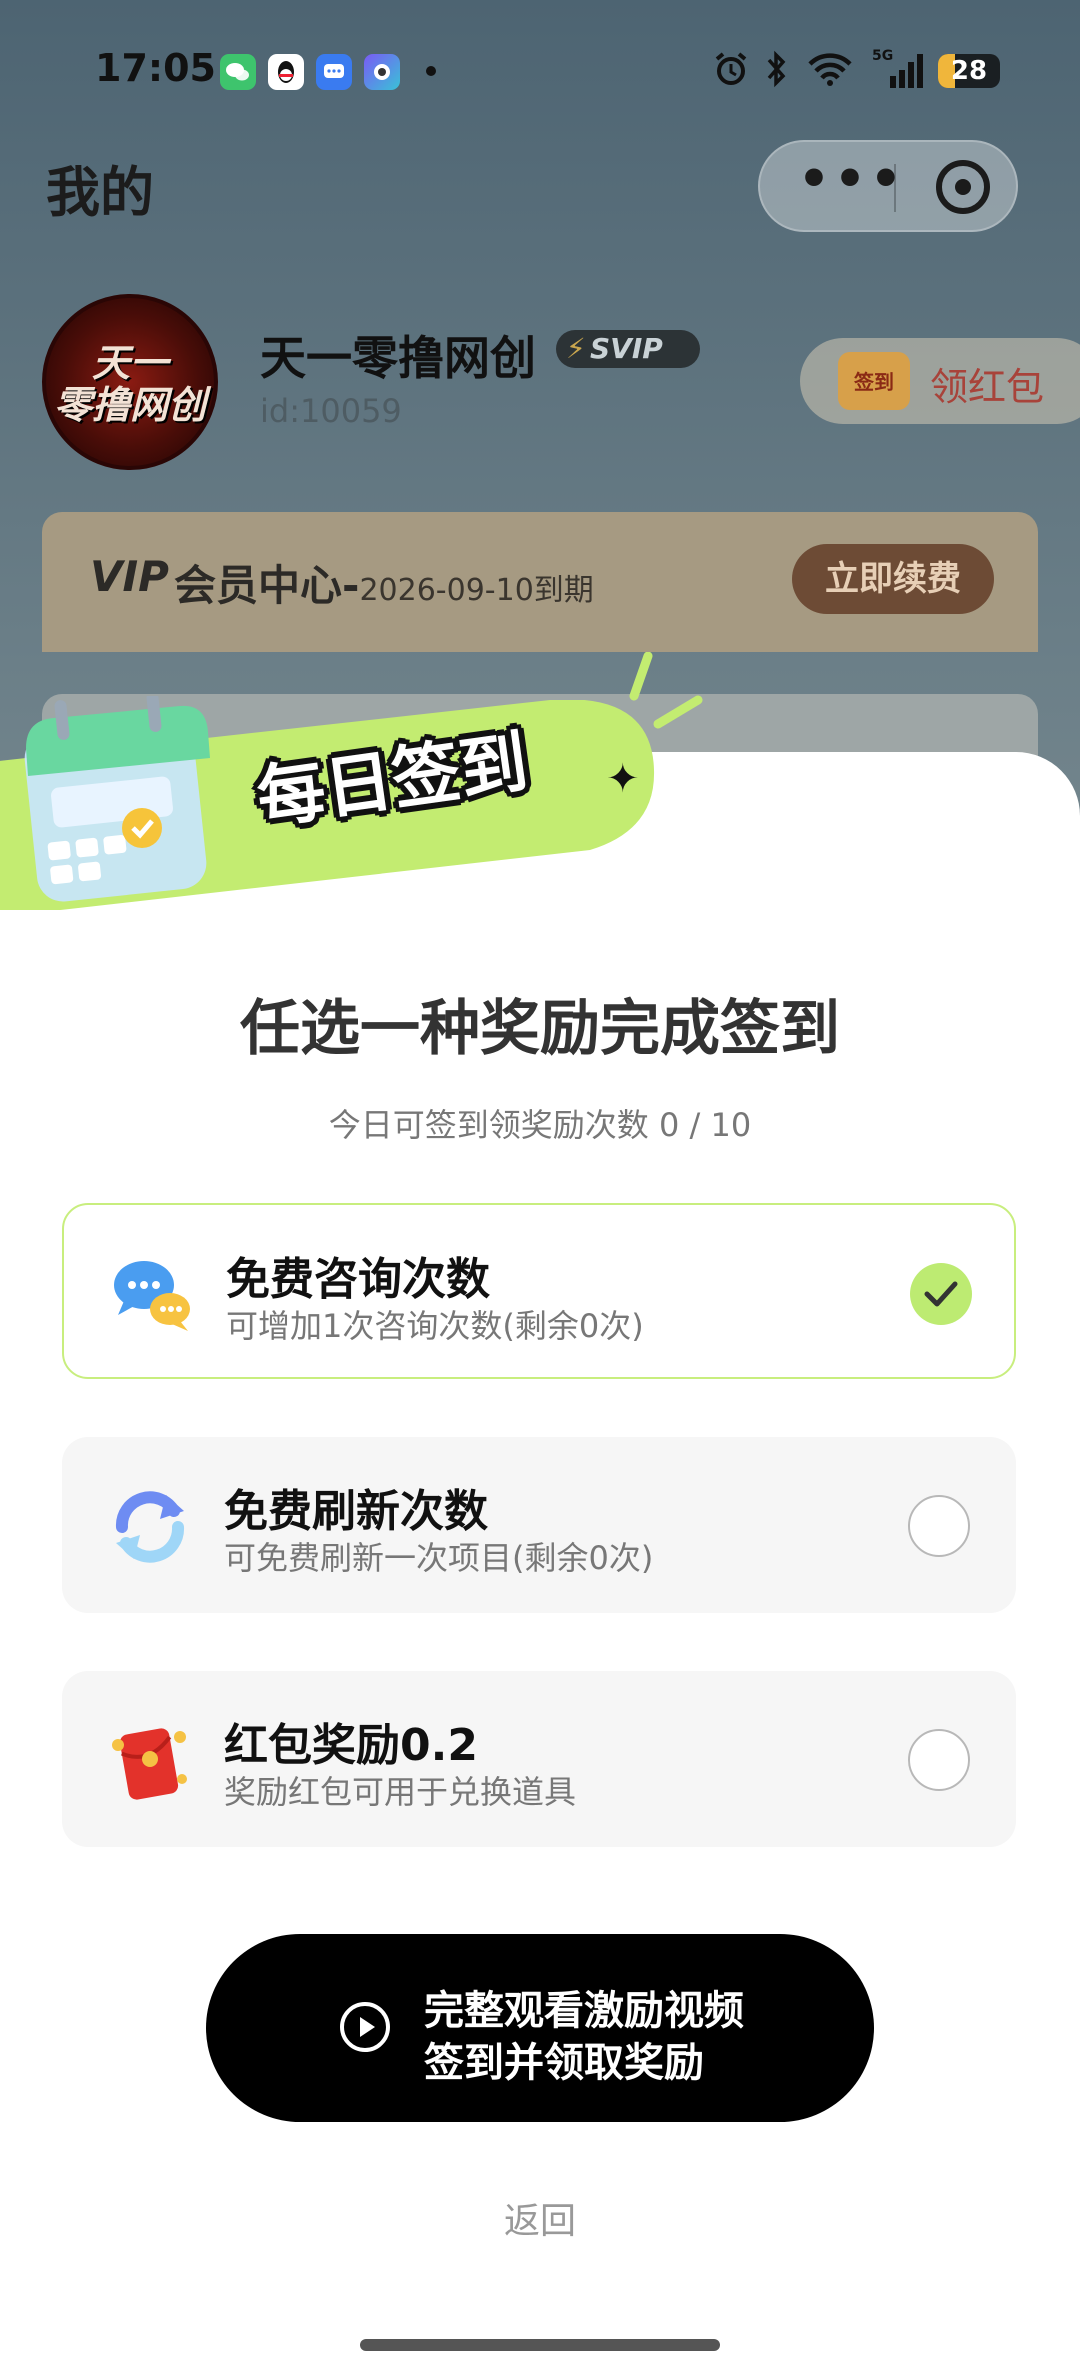 The width and height of the screenshot is (1080, 2373). I want to click on checkin-badge-icon: 签到, so click(874, 381).